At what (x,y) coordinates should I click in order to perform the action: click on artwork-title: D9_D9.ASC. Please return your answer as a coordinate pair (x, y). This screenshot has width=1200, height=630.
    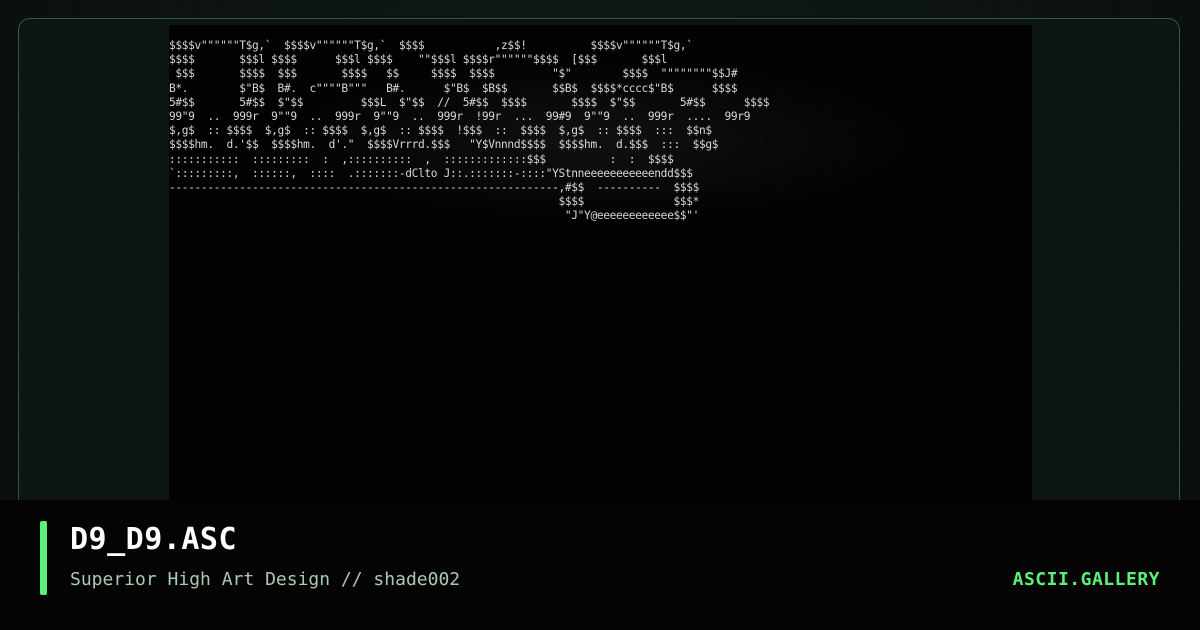
    Looking at the image, I should click on (154, 539).